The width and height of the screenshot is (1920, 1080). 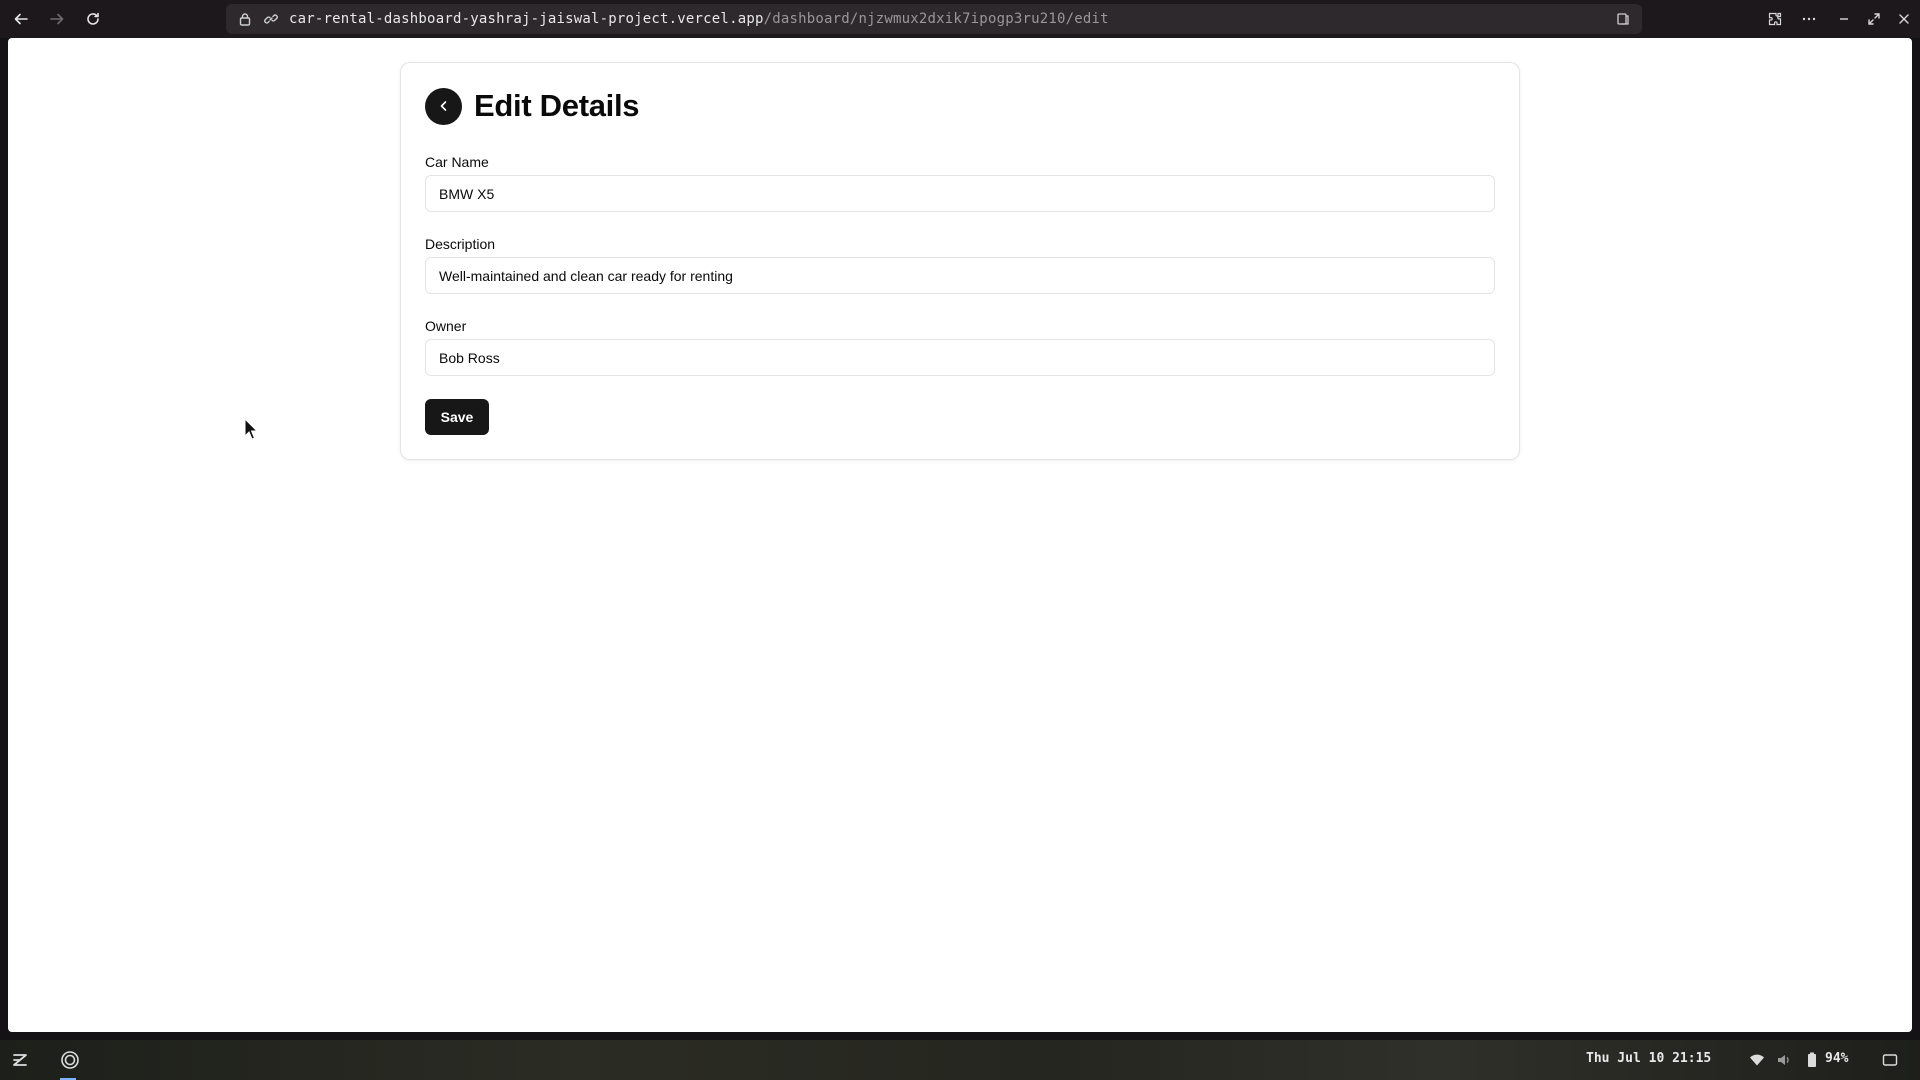 What do you see at coordinates (446, 326) in the screenshot?
I see `owner-label: Owner` at bounding box center [446, 326].